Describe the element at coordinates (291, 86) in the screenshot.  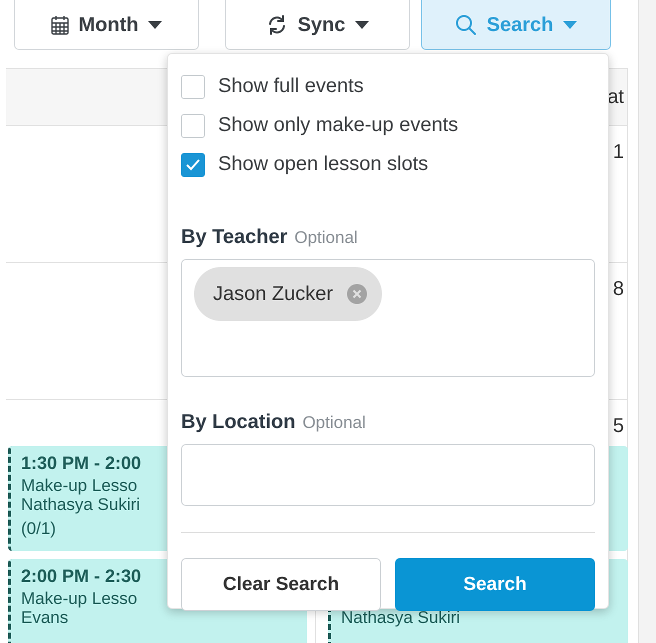
I see `option-label: Show full events` at that location.